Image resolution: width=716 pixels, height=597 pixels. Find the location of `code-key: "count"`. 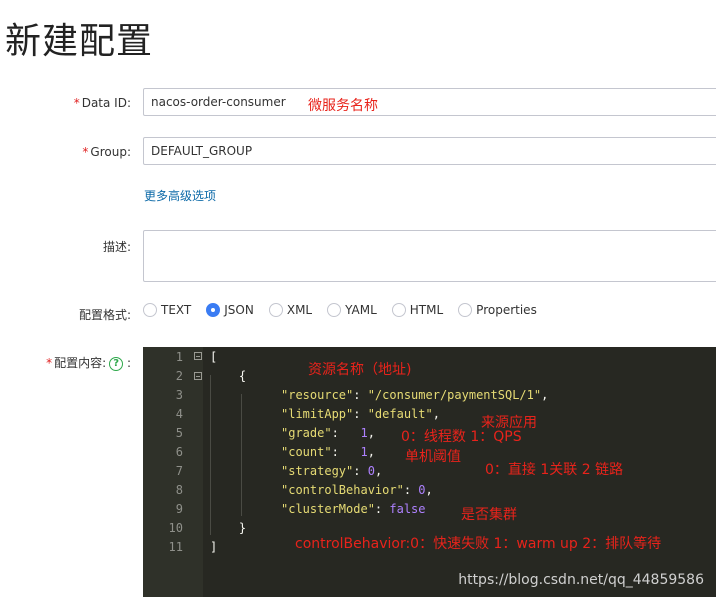

code-key: "count" is located at coordinates (306, 452).